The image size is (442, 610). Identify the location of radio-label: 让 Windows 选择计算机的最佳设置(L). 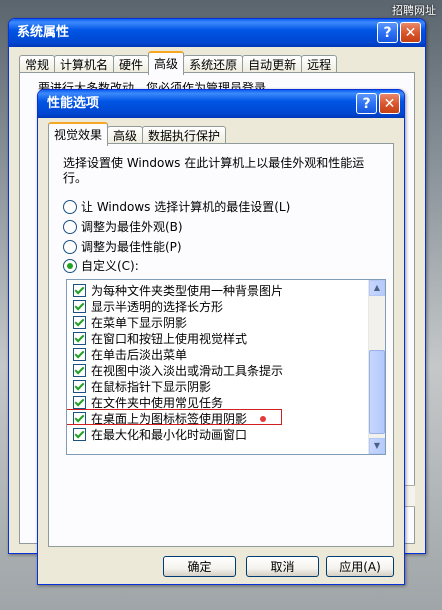
(186, 207).